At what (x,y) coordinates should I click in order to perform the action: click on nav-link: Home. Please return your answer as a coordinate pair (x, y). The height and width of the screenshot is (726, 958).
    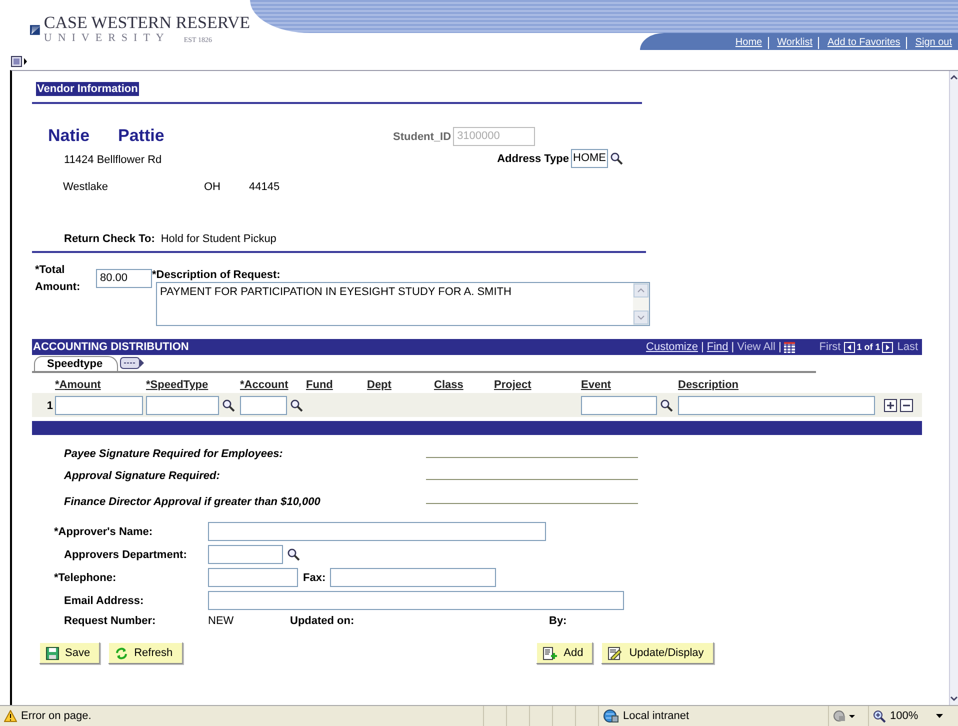
    Looking at the image, I should click on (747, 42).